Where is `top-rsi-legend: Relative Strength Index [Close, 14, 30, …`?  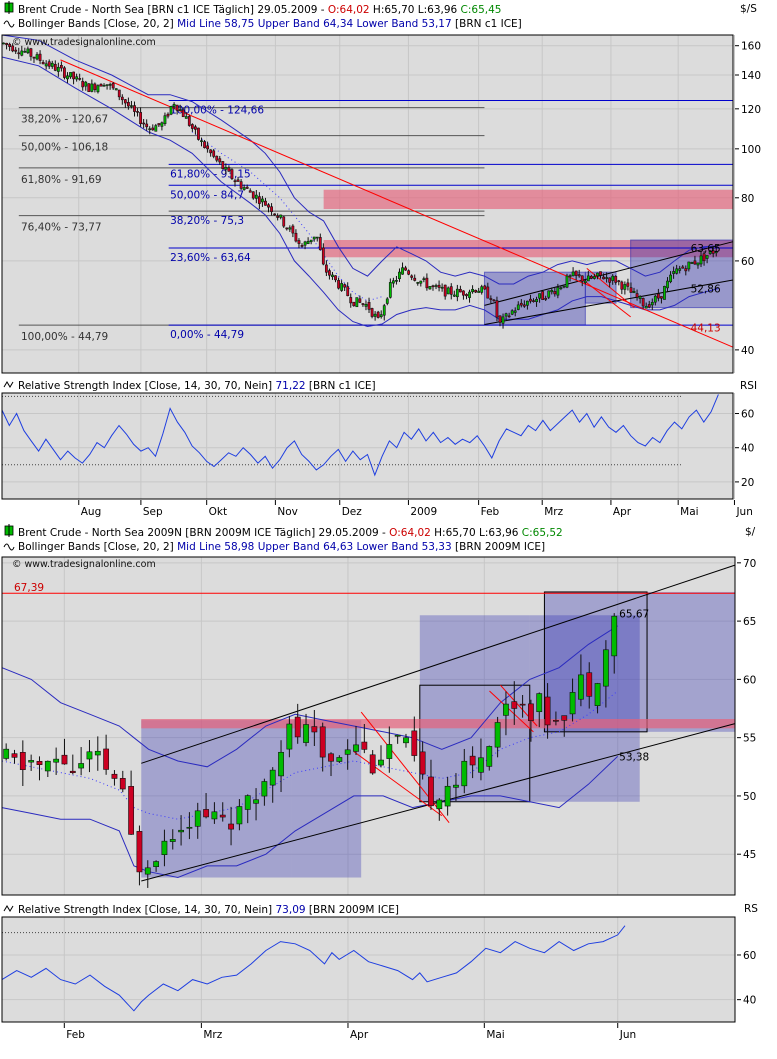 top-rsi-legend: Relative Strength Index [Close, 14, 30, … is located at coordinates (197, 386).